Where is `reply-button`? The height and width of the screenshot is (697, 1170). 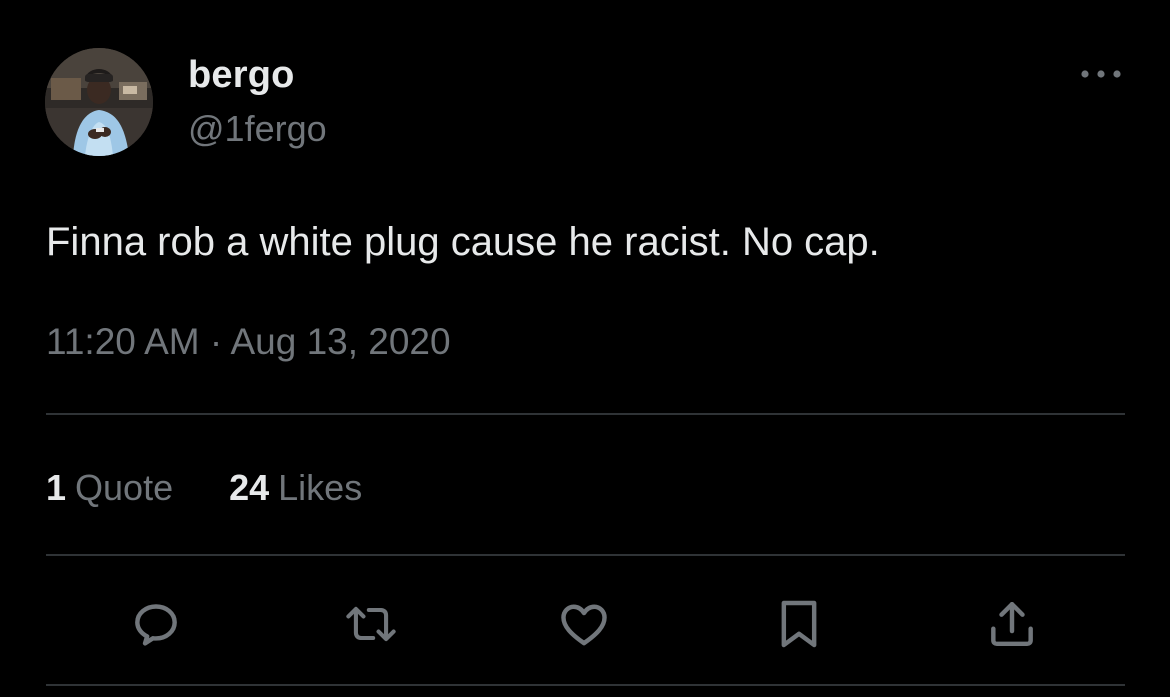 reply-button is located at coordinates (156, 624).